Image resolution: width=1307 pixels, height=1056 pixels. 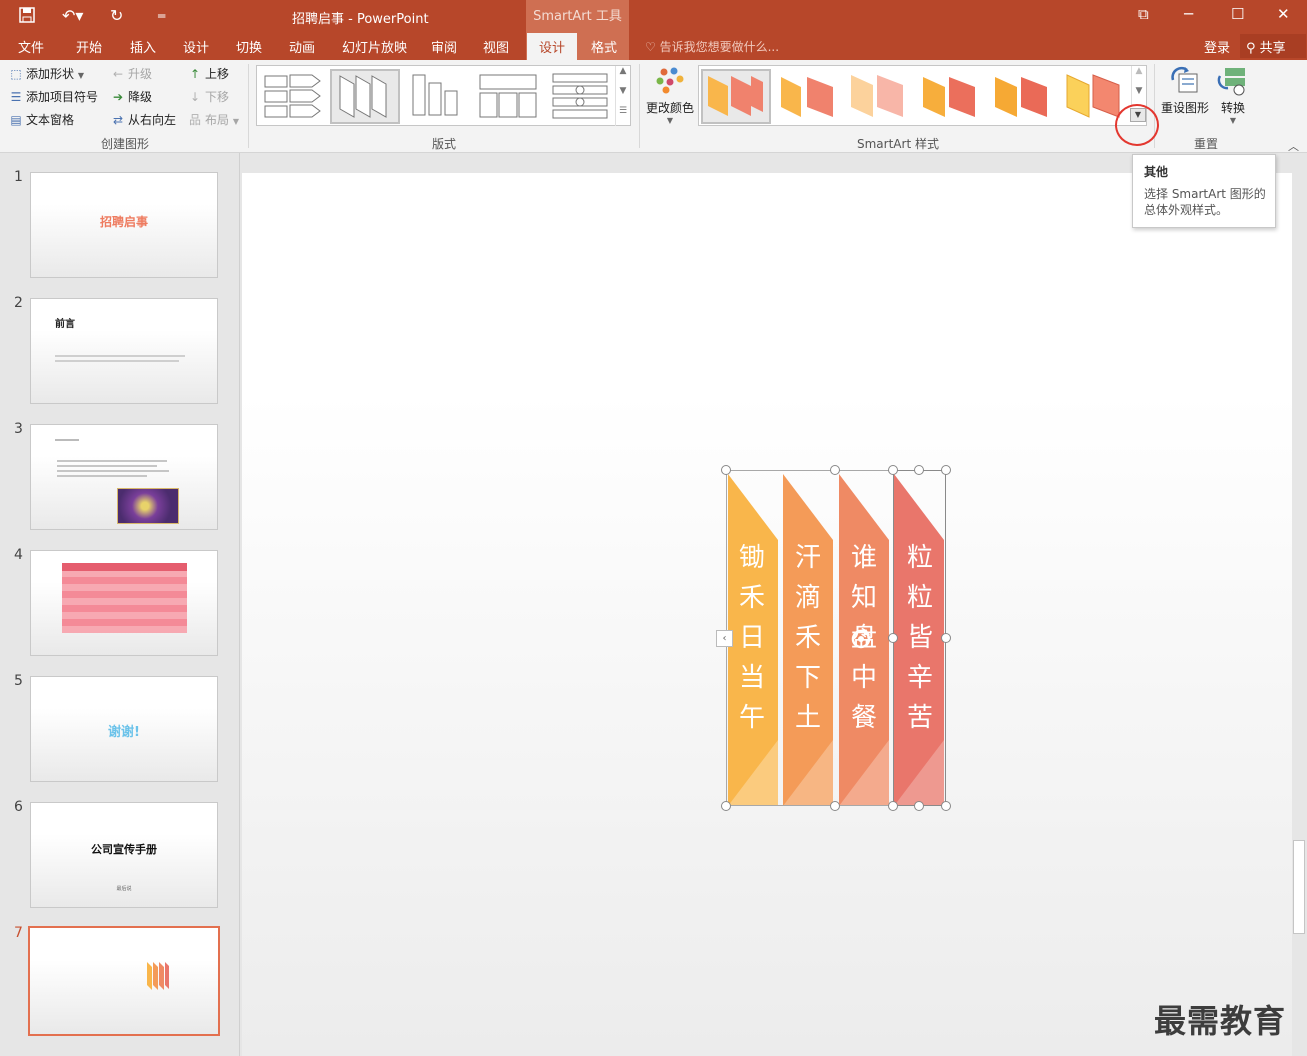 I want to click on tab-view: 视图, so click(x=496, y=46).